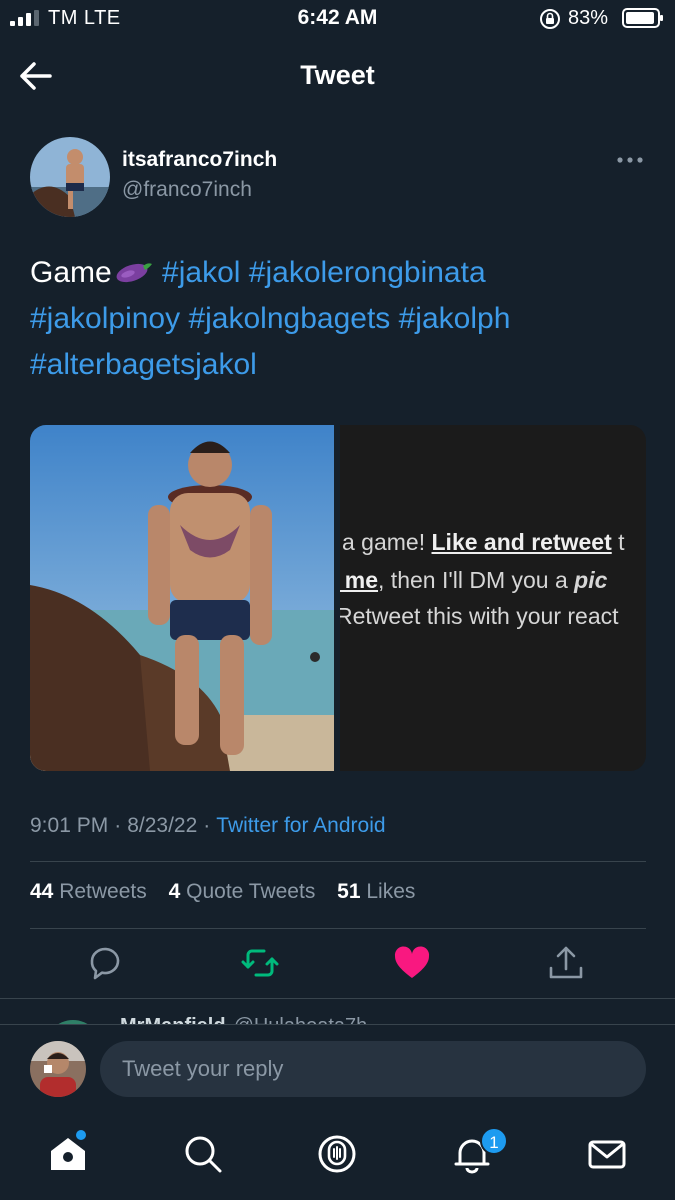  I want to click on status-bar: TM LTE 6:42 AM 83%, so click(337, 20).